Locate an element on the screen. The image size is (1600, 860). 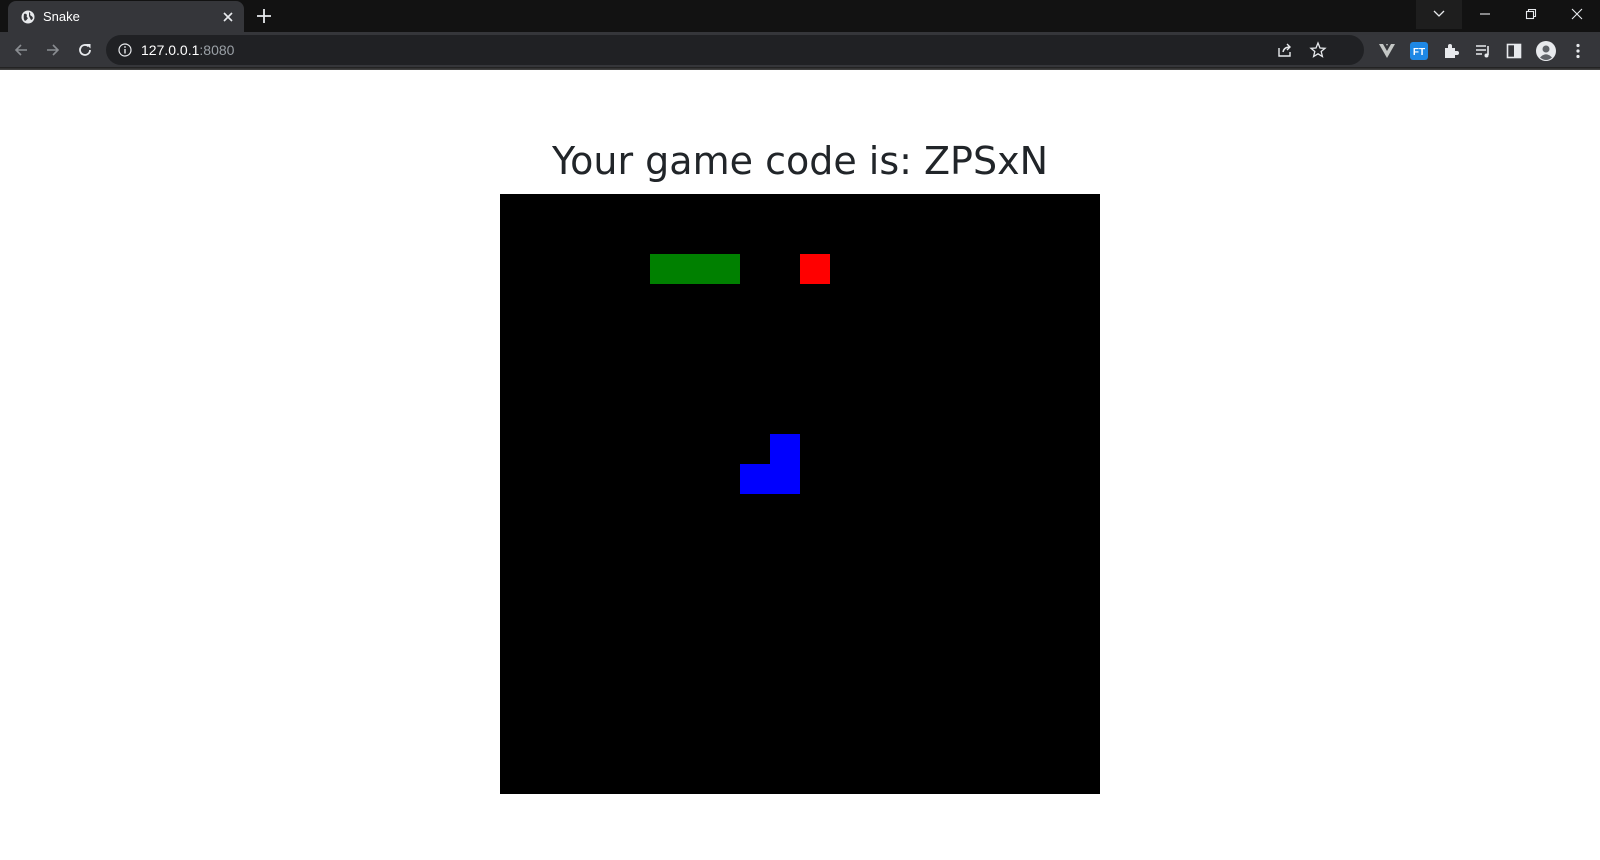
minimize-icon is located at coordinates (1485, 14).